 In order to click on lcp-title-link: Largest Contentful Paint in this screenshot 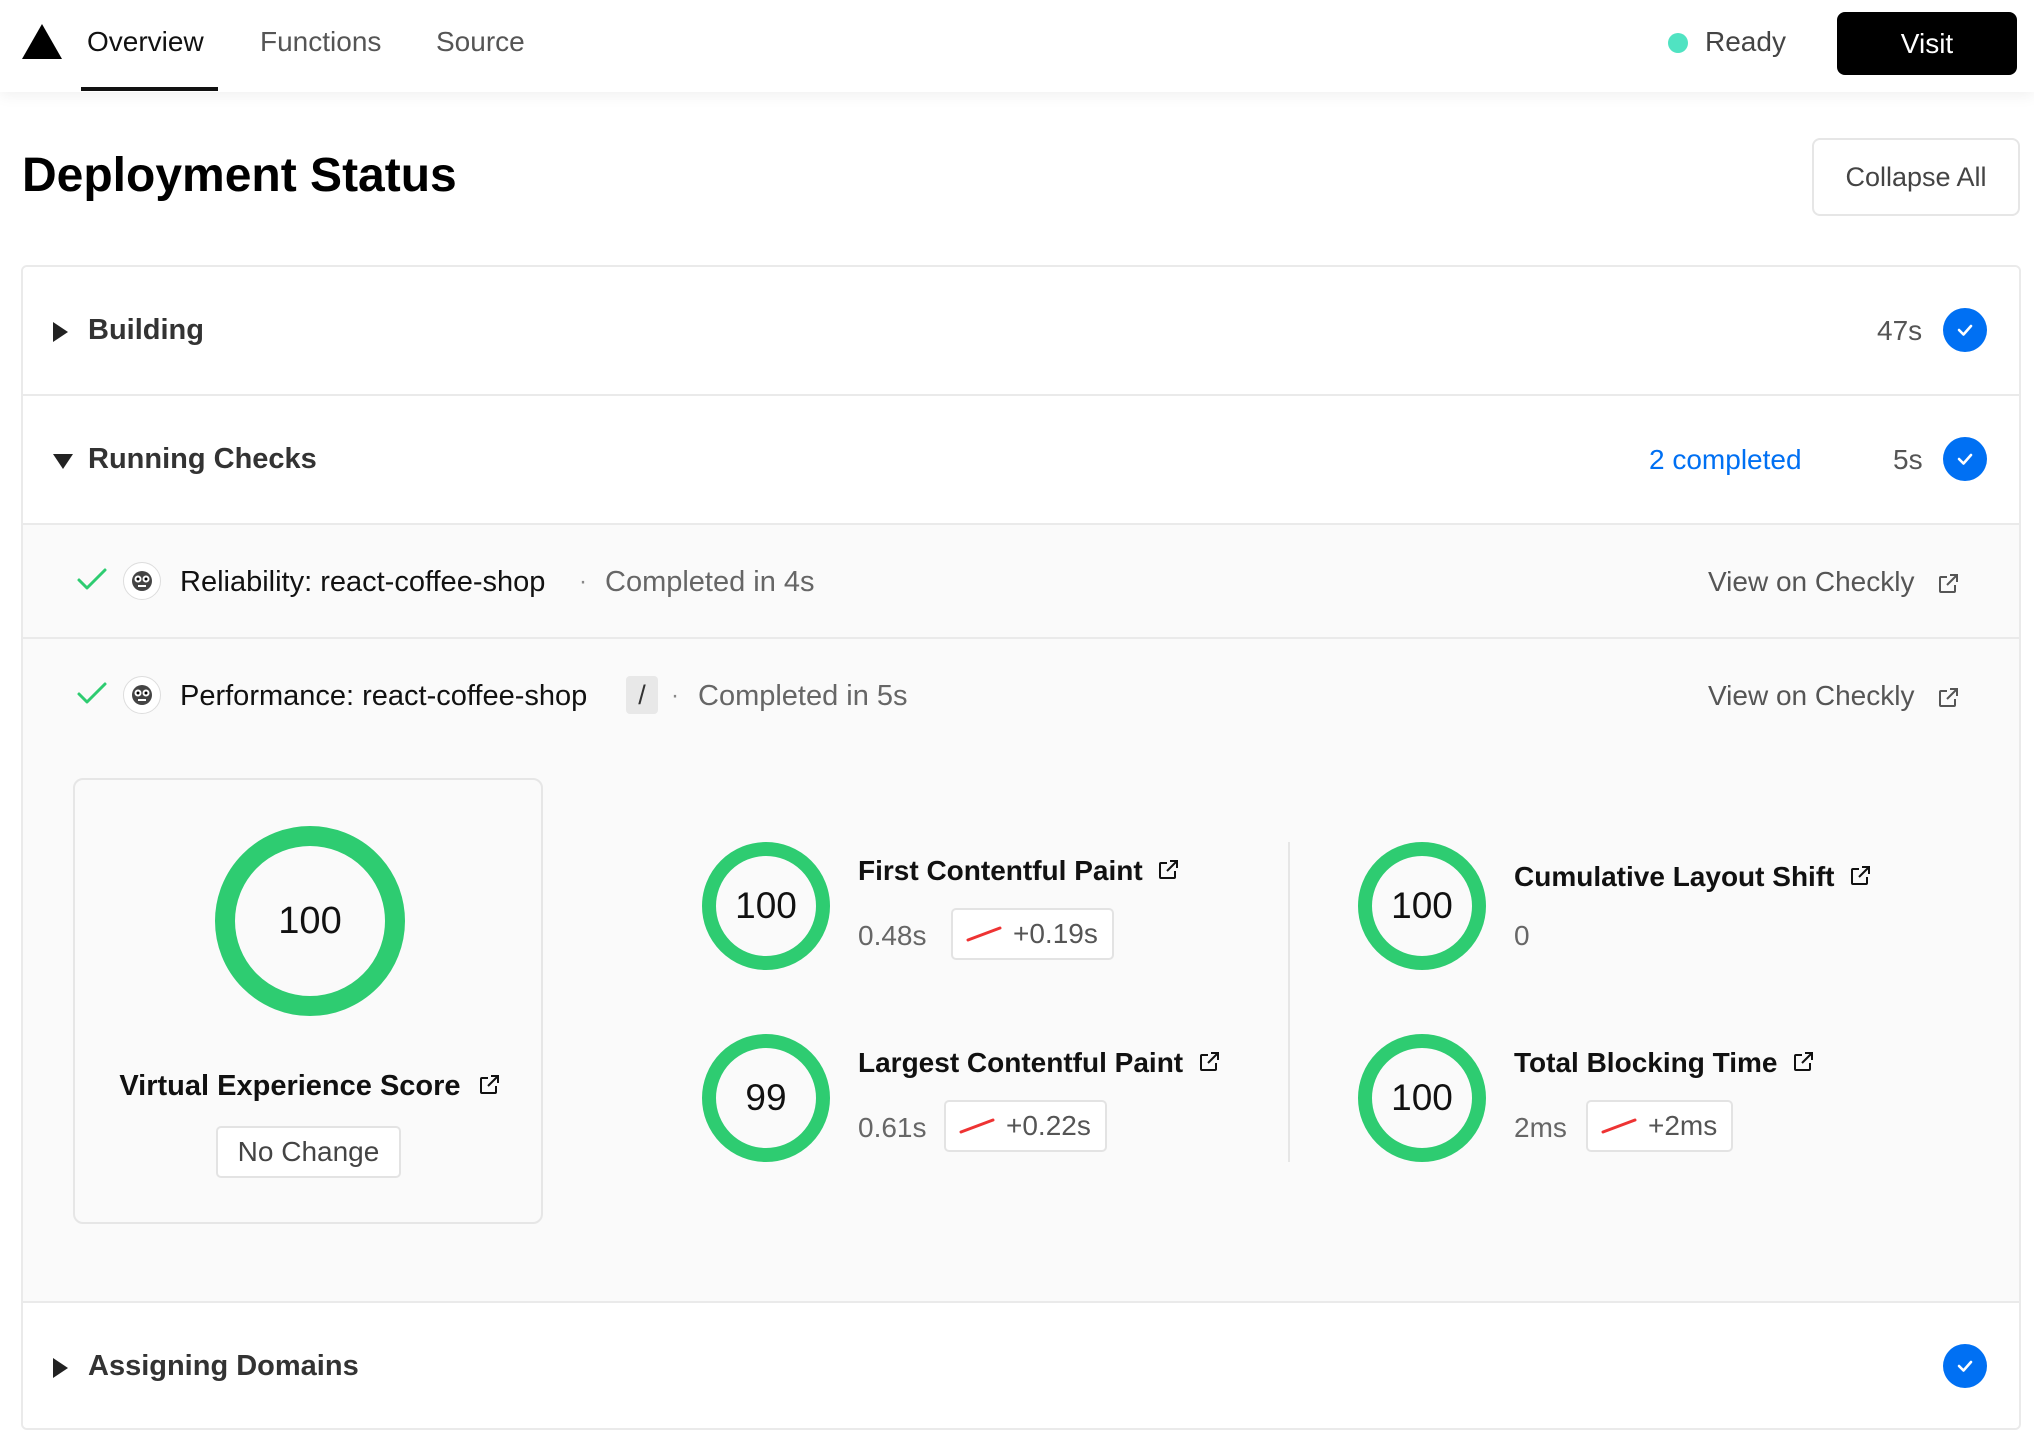, I will do `click(1039, 1063)`.